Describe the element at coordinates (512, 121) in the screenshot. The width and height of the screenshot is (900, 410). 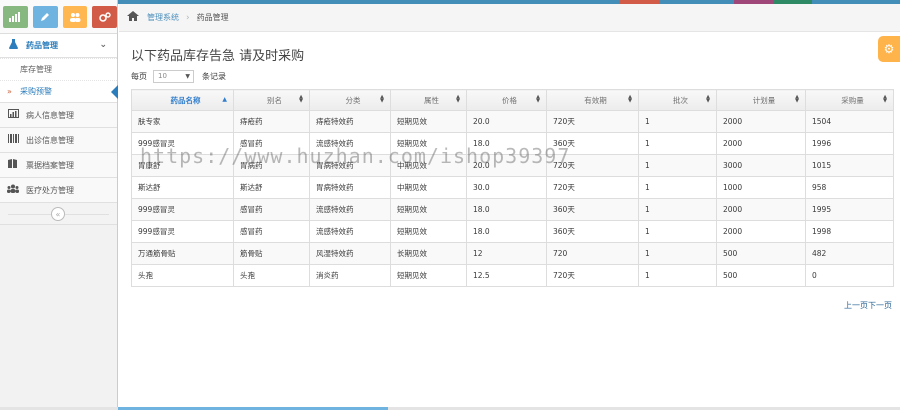
I see `table-row: 肤专家 痔疮药 痔疮特效药 短期见效 20.0 720天 1 2000 1504` at that location.